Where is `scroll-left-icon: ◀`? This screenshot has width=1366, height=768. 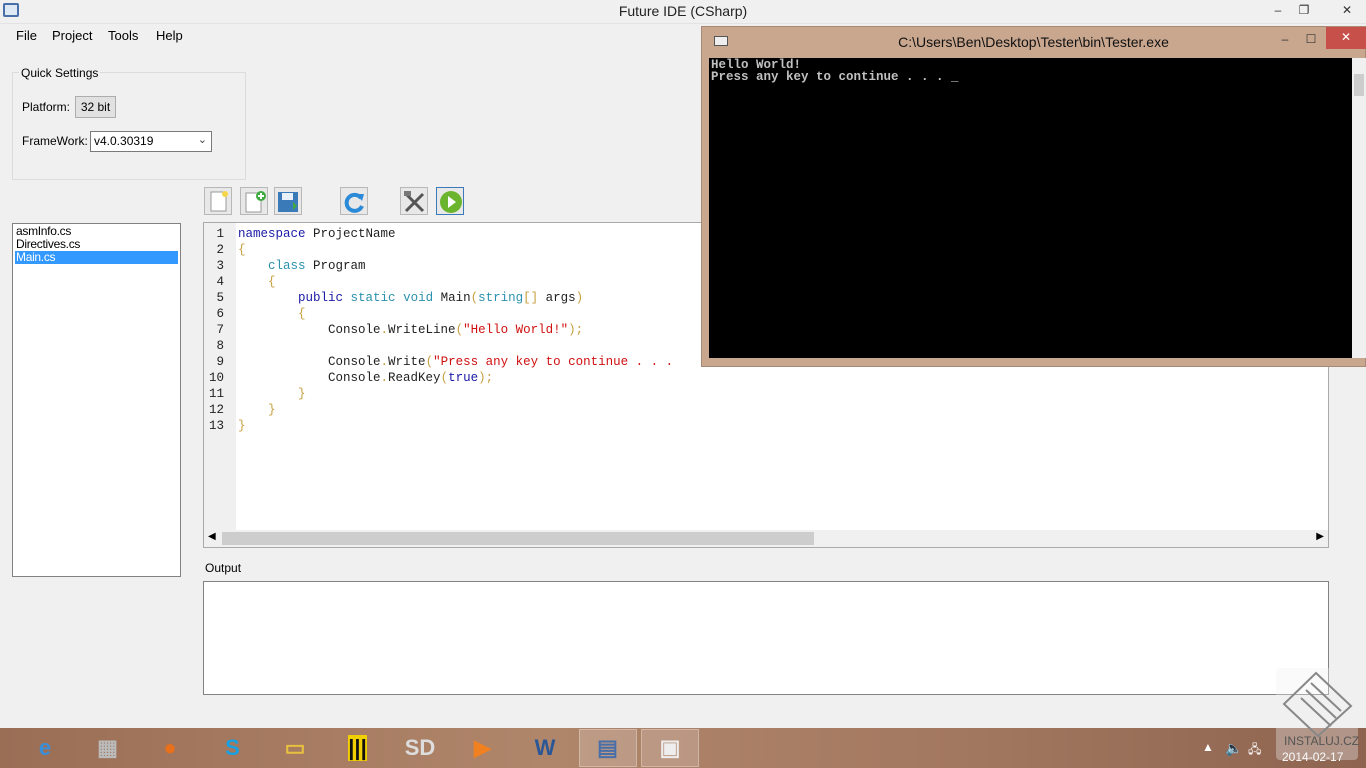 scroll-left-icon: ◀ is located at coordinates (212, 536).